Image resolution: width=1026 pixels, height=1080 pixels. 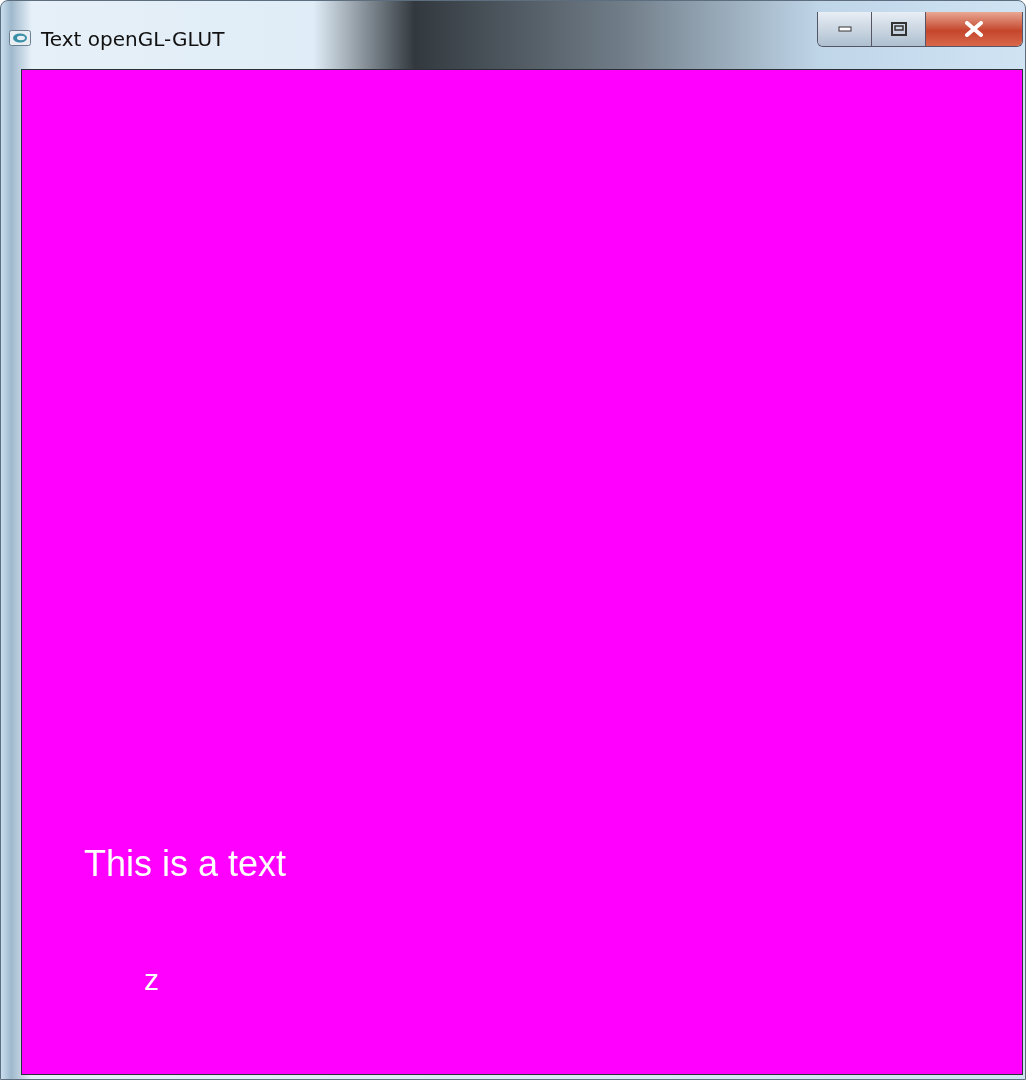 What do you see at coordinates (185, 864) in the screenshot?
I see `canvas-text: This is a text` at bounding box center [185, 864].